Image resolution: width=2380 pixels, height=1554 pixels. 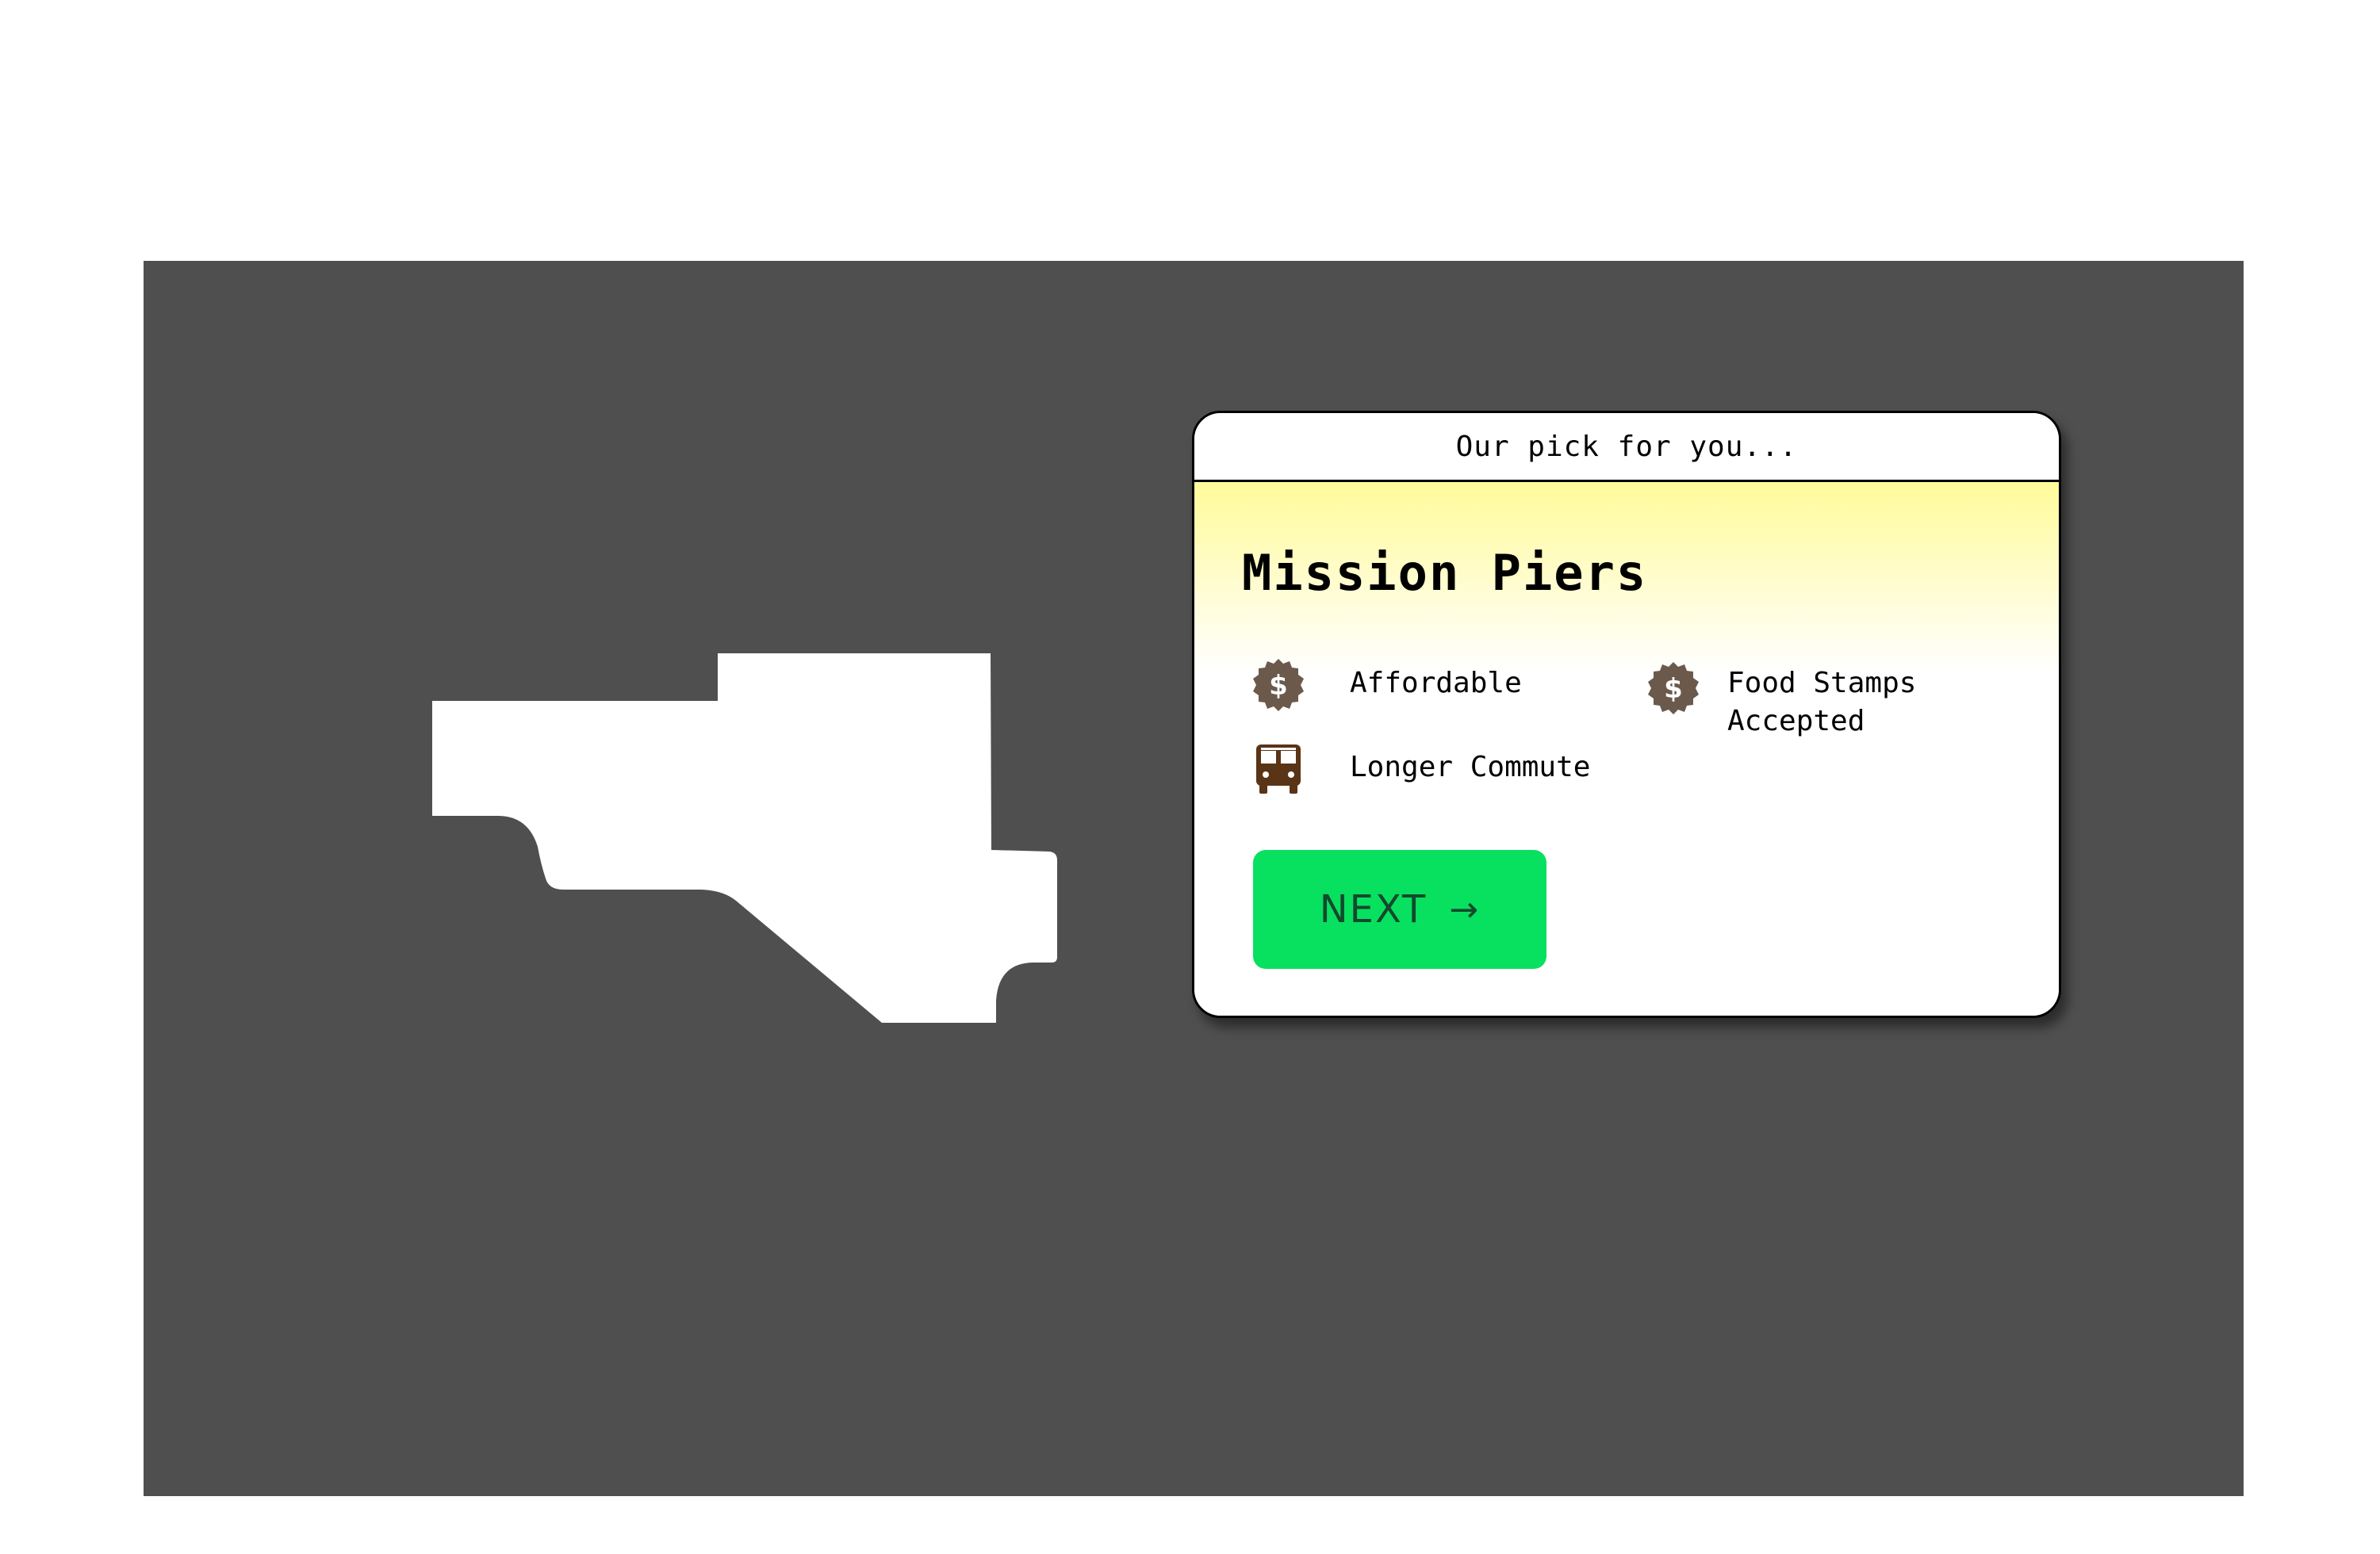 What do you see at coordinates (1822, 702) in the screenshot?
I see `feature-label: Food Stamps Accepted` at bounding box center [1822, 702].